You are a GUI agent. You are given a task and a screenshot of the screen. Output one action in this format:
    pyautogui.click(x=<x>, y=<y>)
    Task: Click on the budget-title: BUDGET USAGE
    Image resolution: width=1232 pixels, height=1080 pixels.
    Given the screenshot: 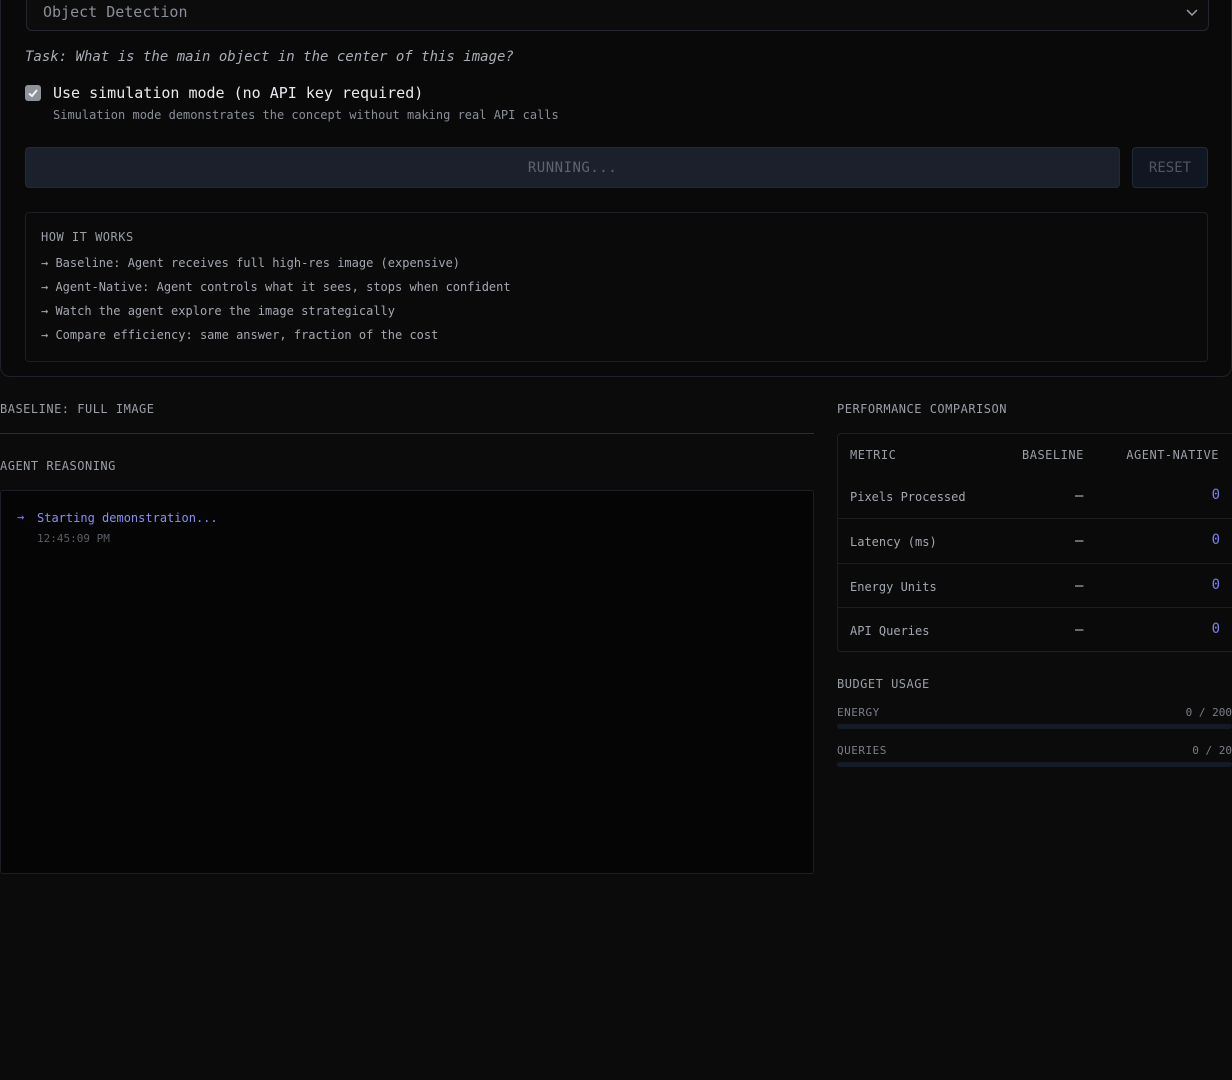 What is the action you would take?
    pyautogui.click(x=883, y=684)
    